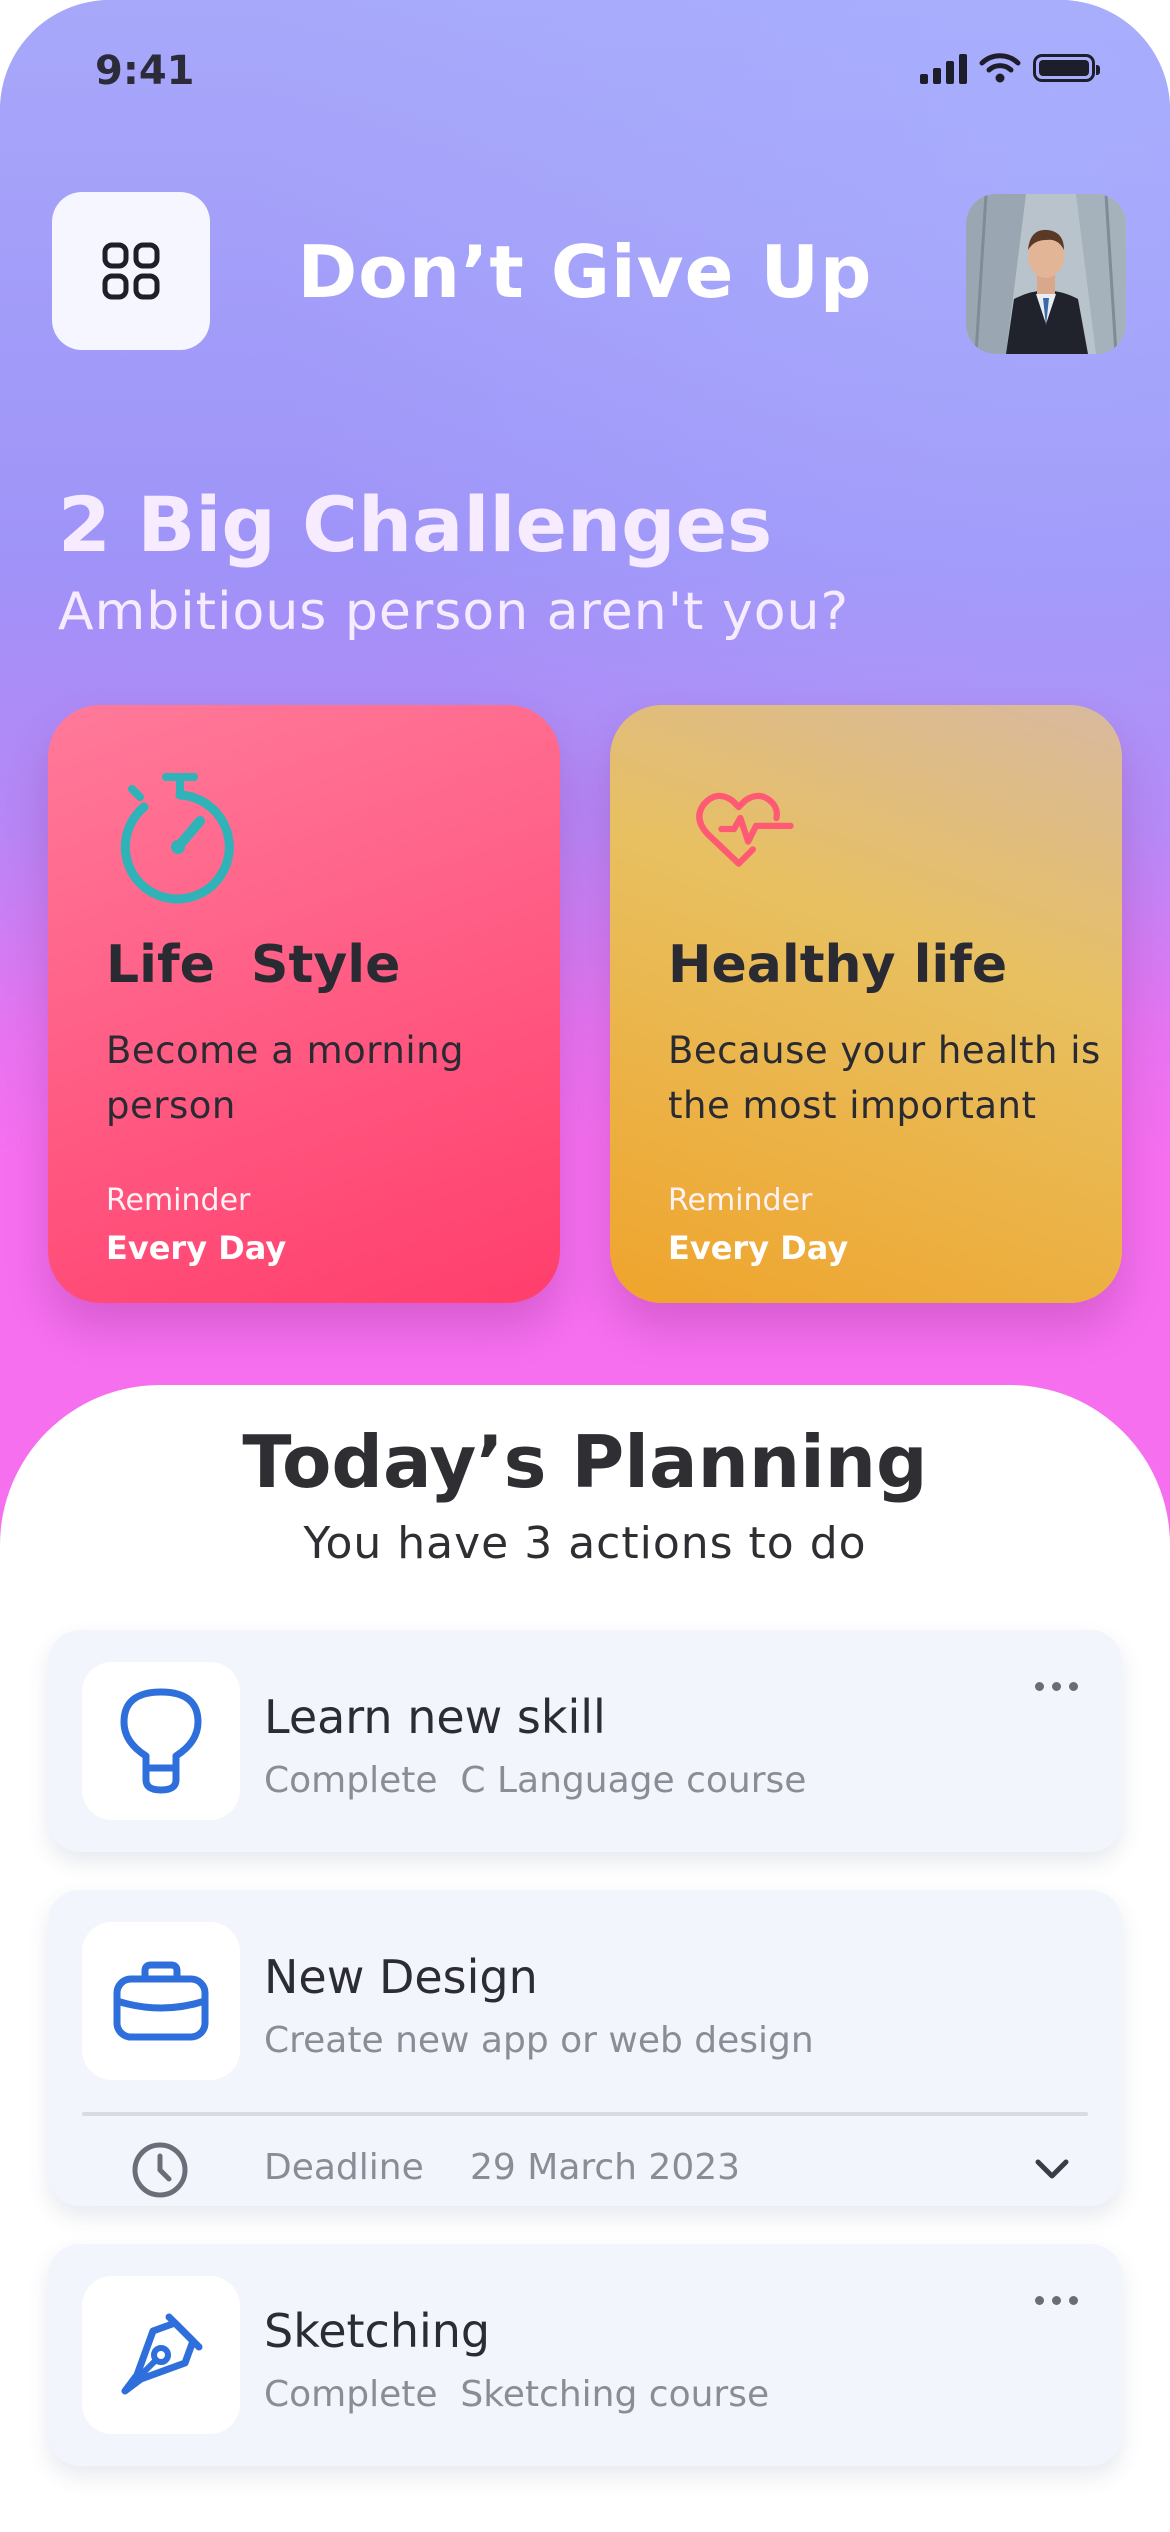 This screenshot has height=2532, width=1170. I want to click on task-title: New Design, so click(401, 1977).